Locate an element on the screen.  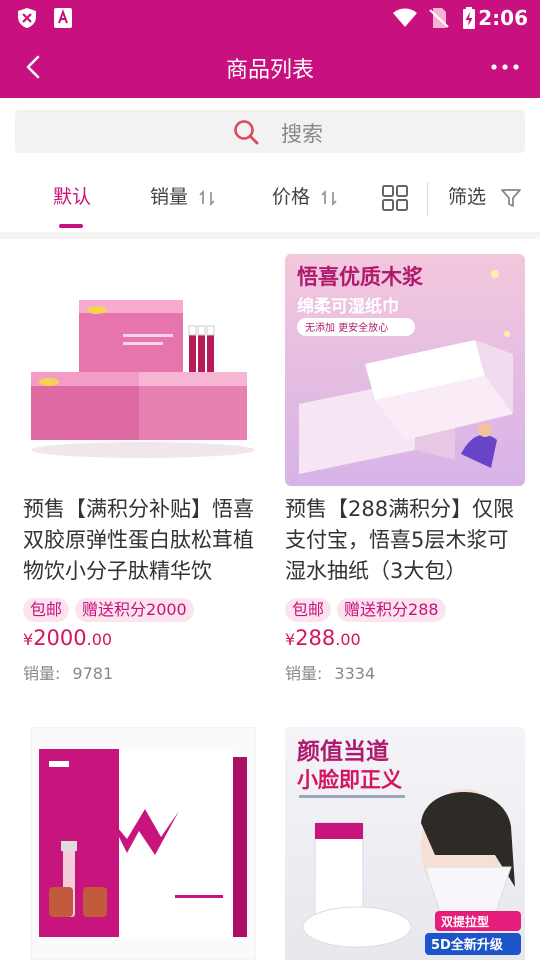
sort-tab-default-label: 默认 is located at coordinates (72, 197).